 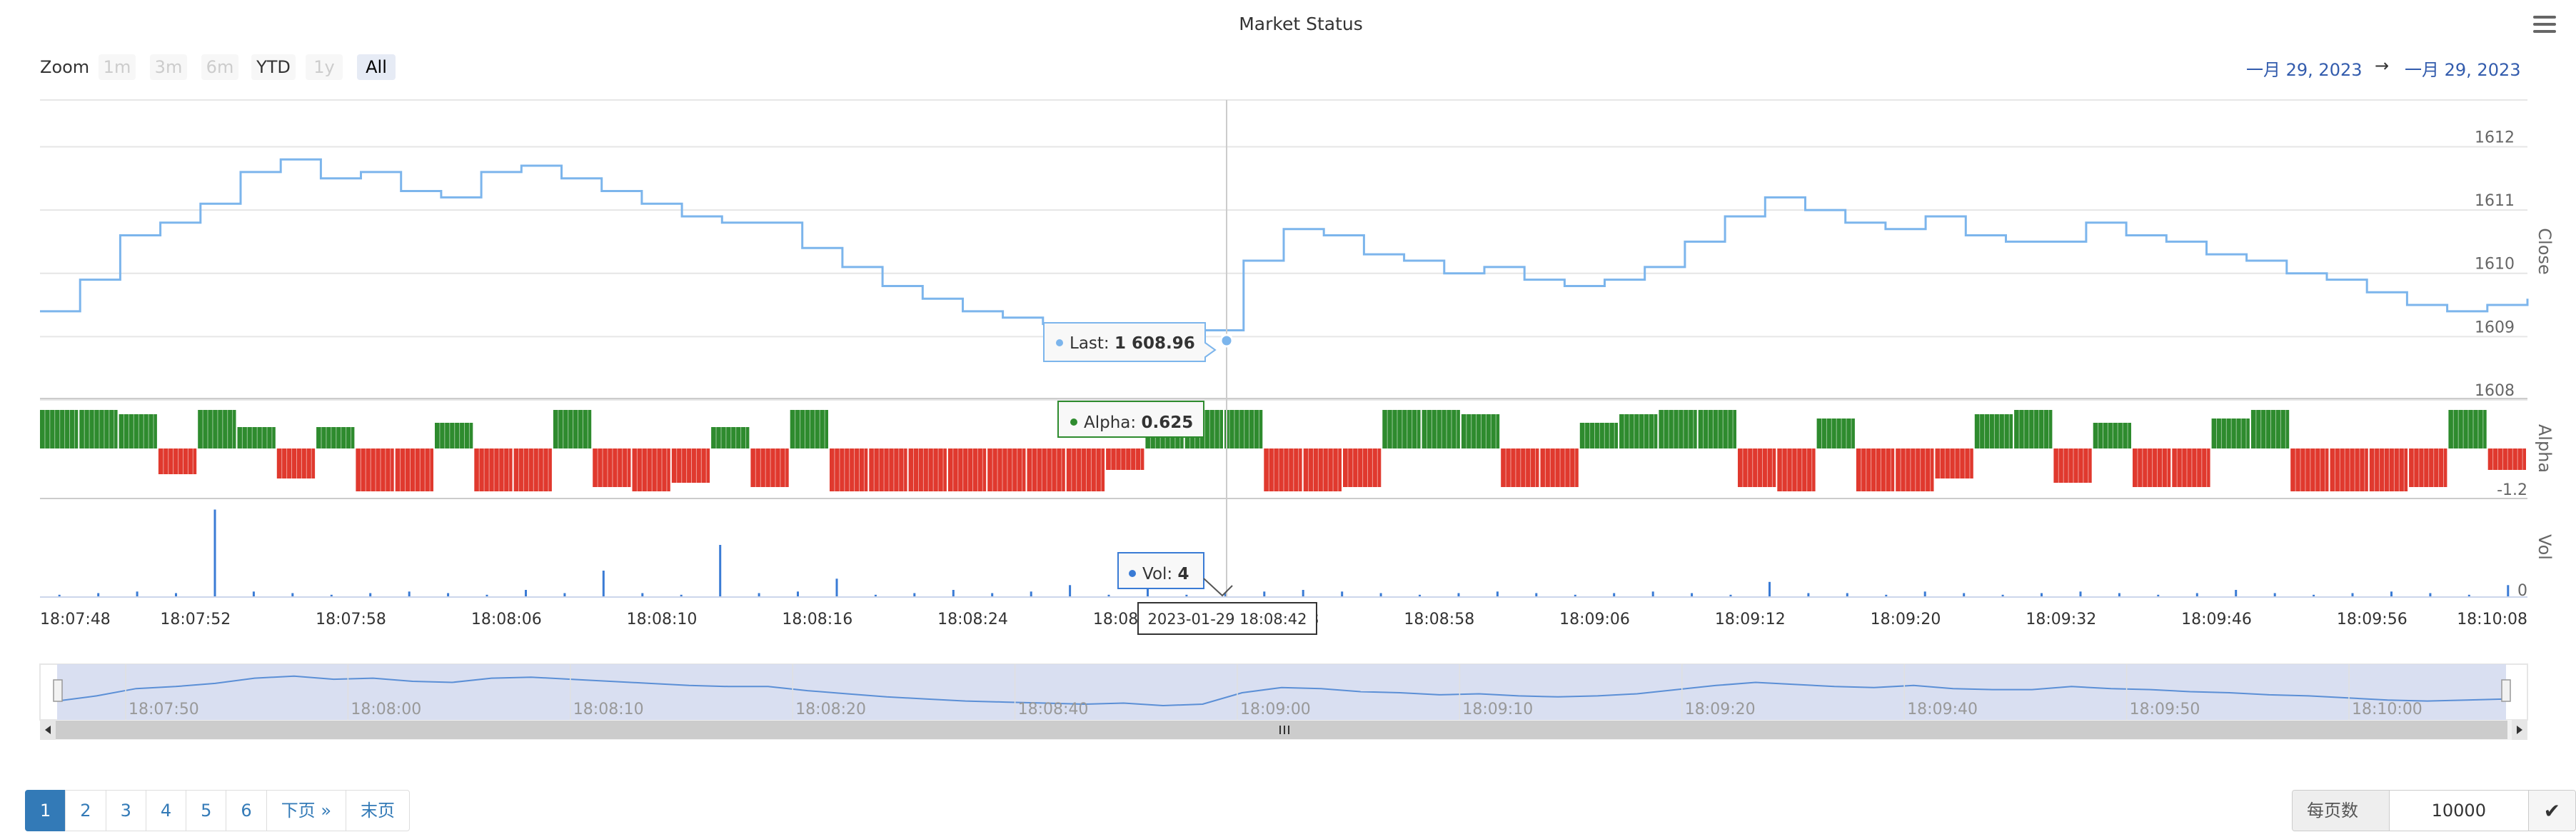 What do you see at coordinates (220, 67) in the screenshot?
I see `zoom-6m-button: 6m` at bounding box center [220, 67].